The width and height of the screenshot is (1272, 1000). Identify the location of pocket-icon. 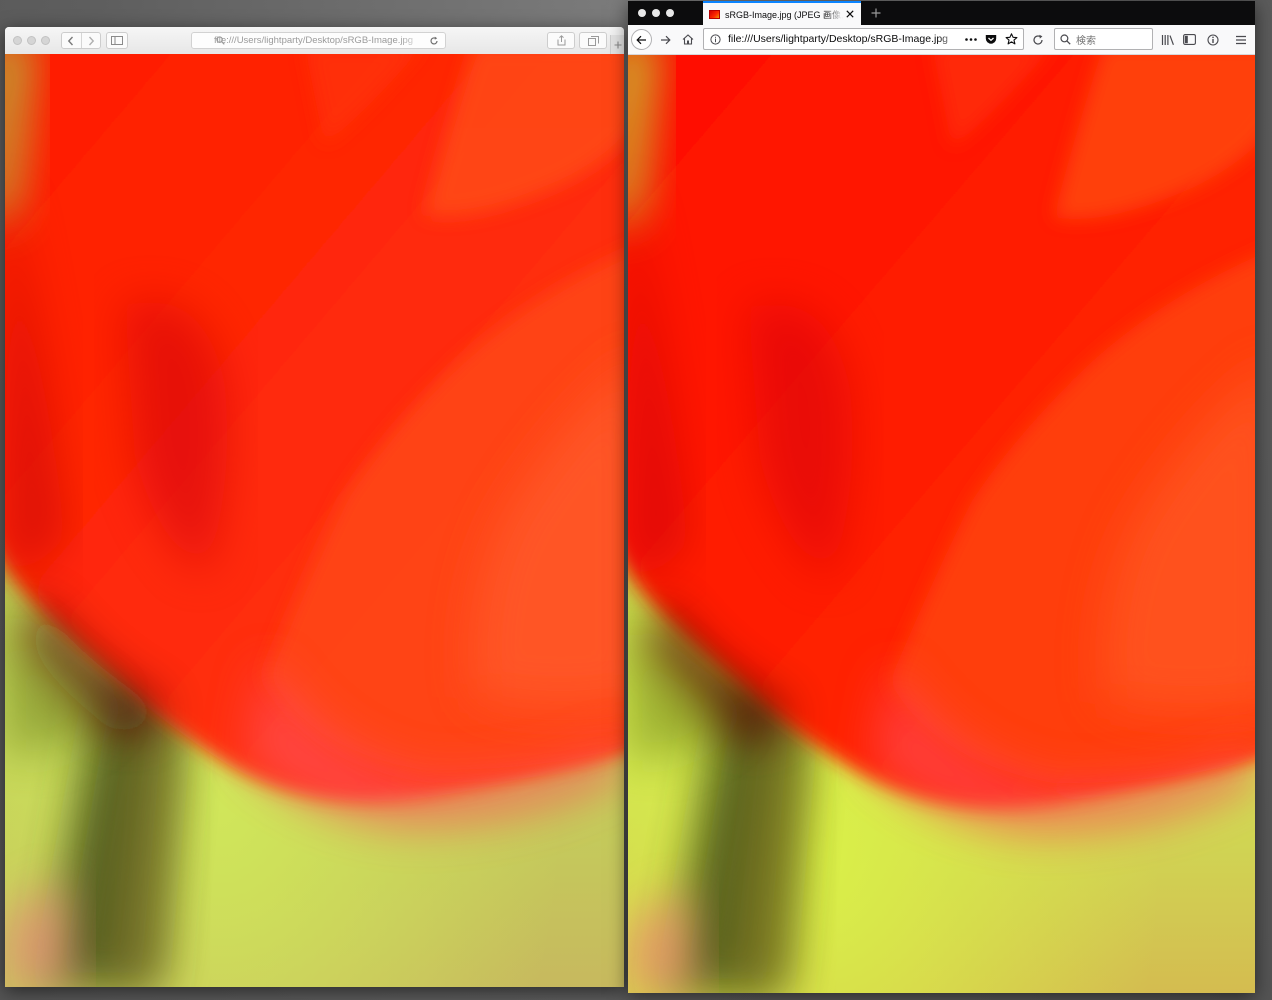
(991, 39).